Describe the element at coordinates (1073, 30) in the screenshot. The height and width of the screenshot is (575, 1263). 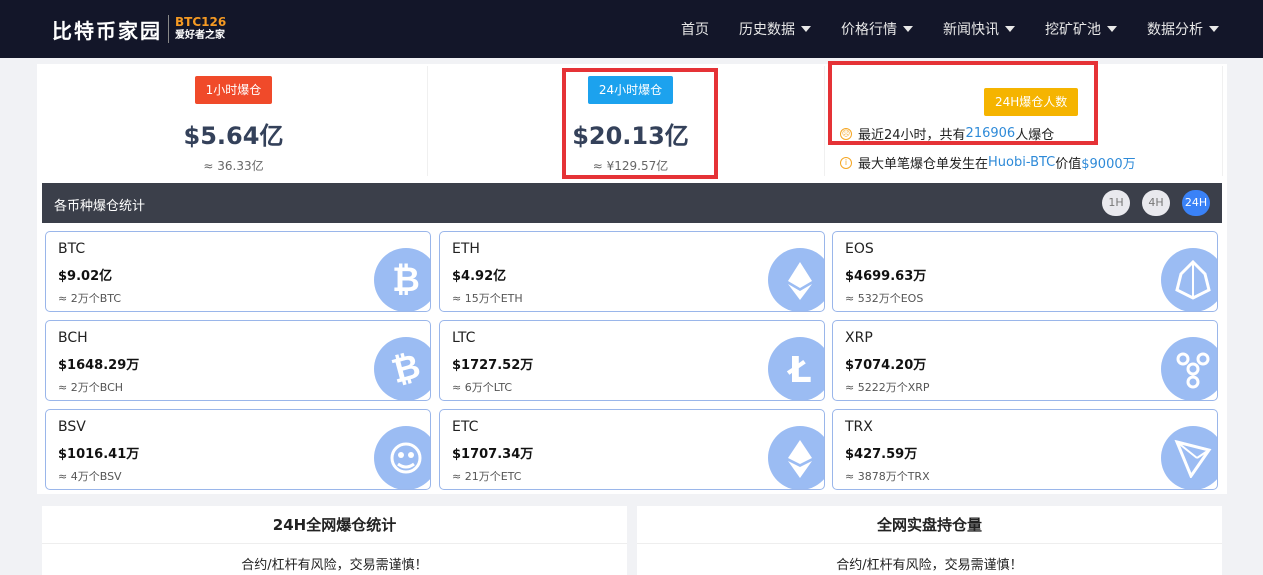
I see `nav-mining-label: 挖矿矿池` at that location.